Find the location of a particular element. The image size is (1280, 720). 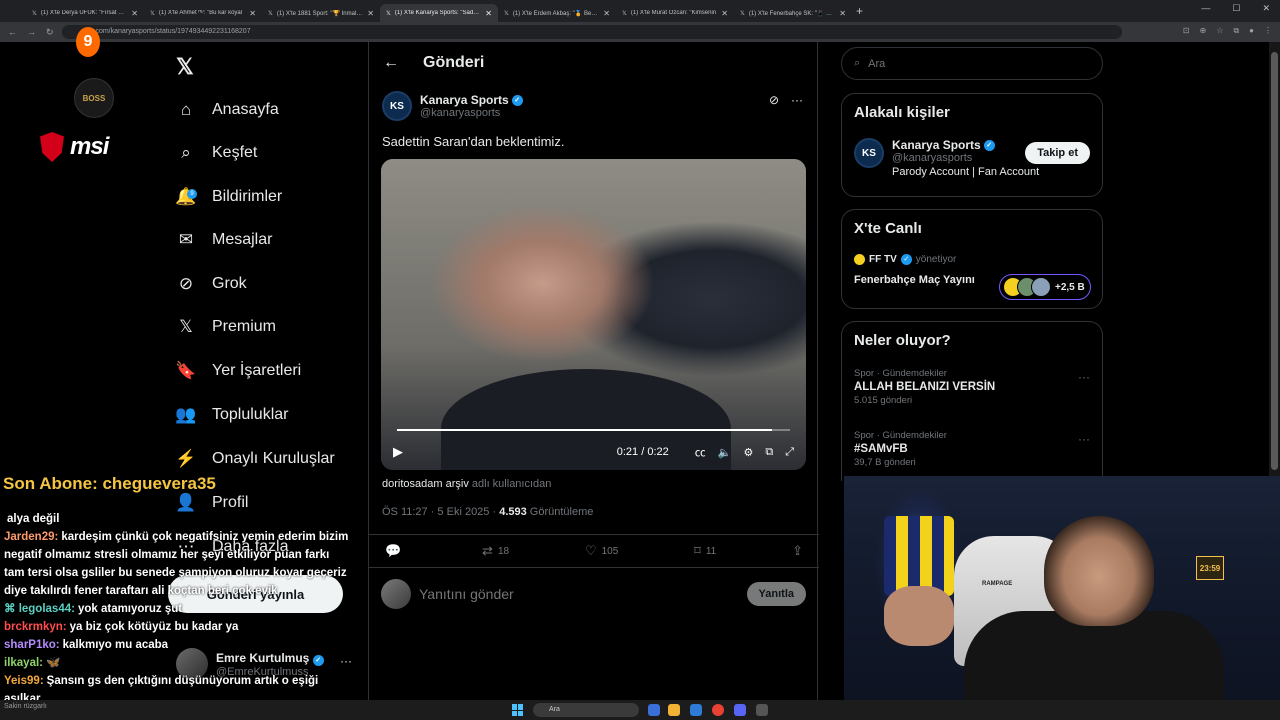

person-handle: @kanaryasports is located at coordinates (932, 158).